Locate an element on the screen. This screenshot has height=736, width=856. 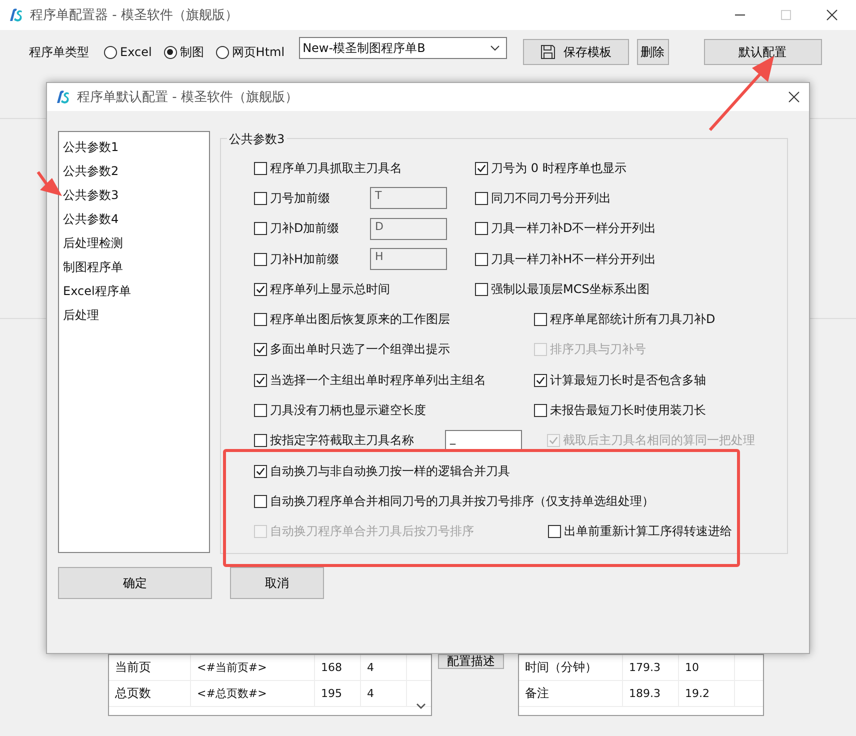
table-cell: 19.2 is located at coordinates (707, 693).